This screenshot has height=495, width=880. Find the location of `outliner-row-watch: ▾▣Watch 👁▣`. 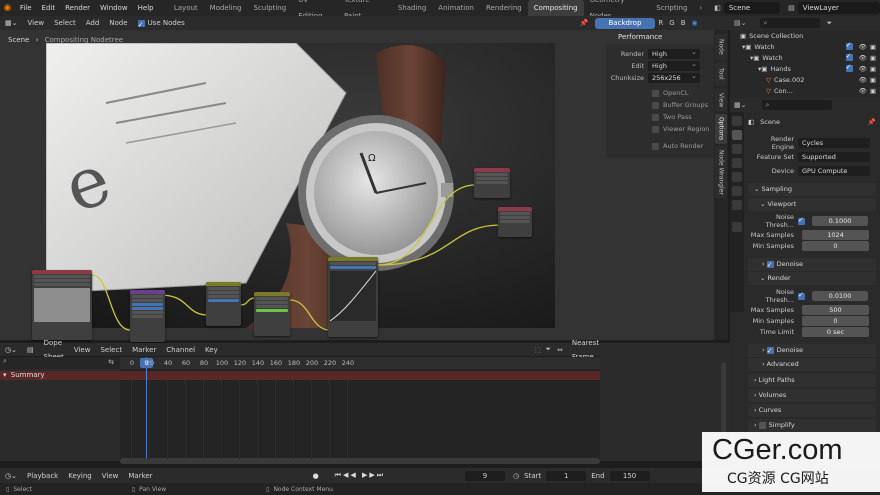

outliner-row-watch: ▾▣Watch 👁▣ is located at coordinates (805, 46).